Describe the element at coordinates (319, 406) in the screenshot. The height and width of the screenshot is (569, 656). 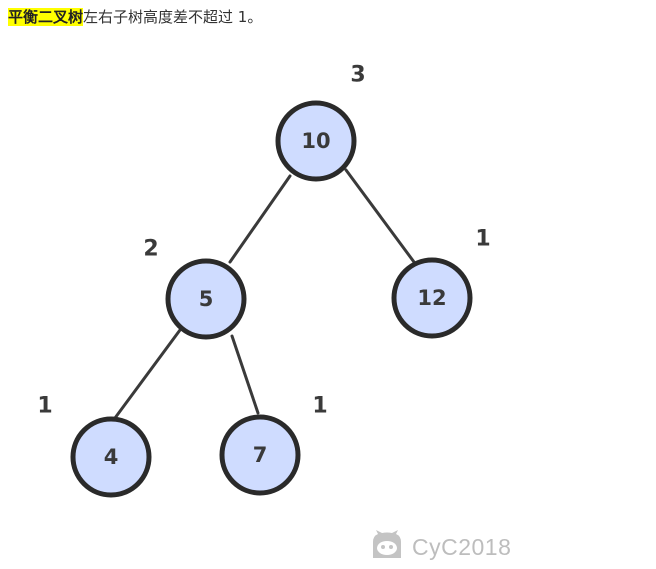
I see `node-height-label-7: 1` at that location.